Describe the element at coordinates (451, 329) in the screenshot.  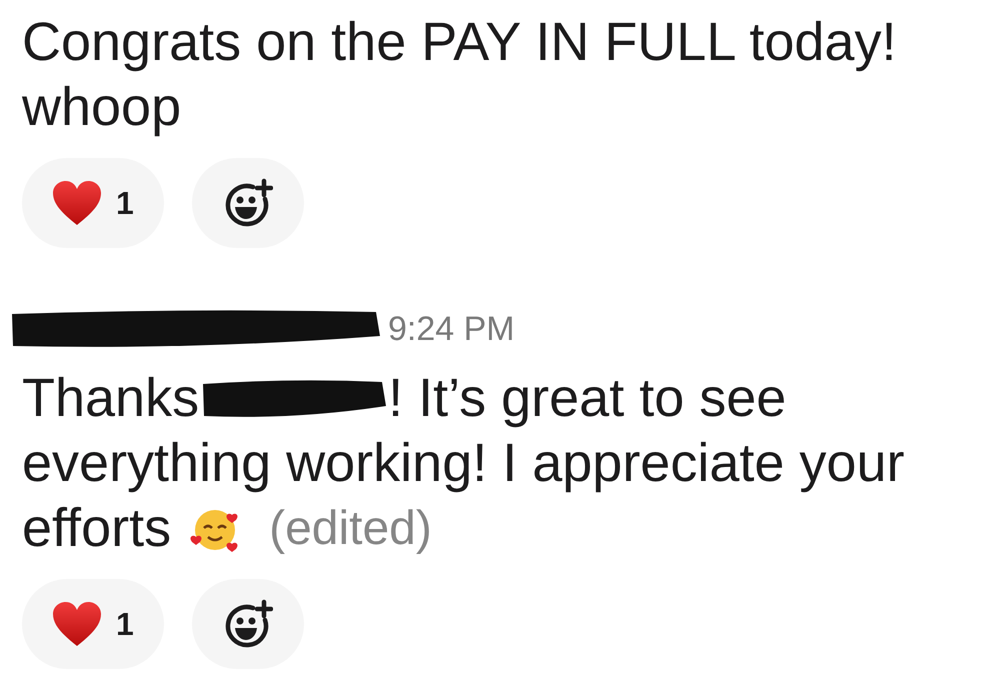
I see `message-time: 9:24 PM` at that location.